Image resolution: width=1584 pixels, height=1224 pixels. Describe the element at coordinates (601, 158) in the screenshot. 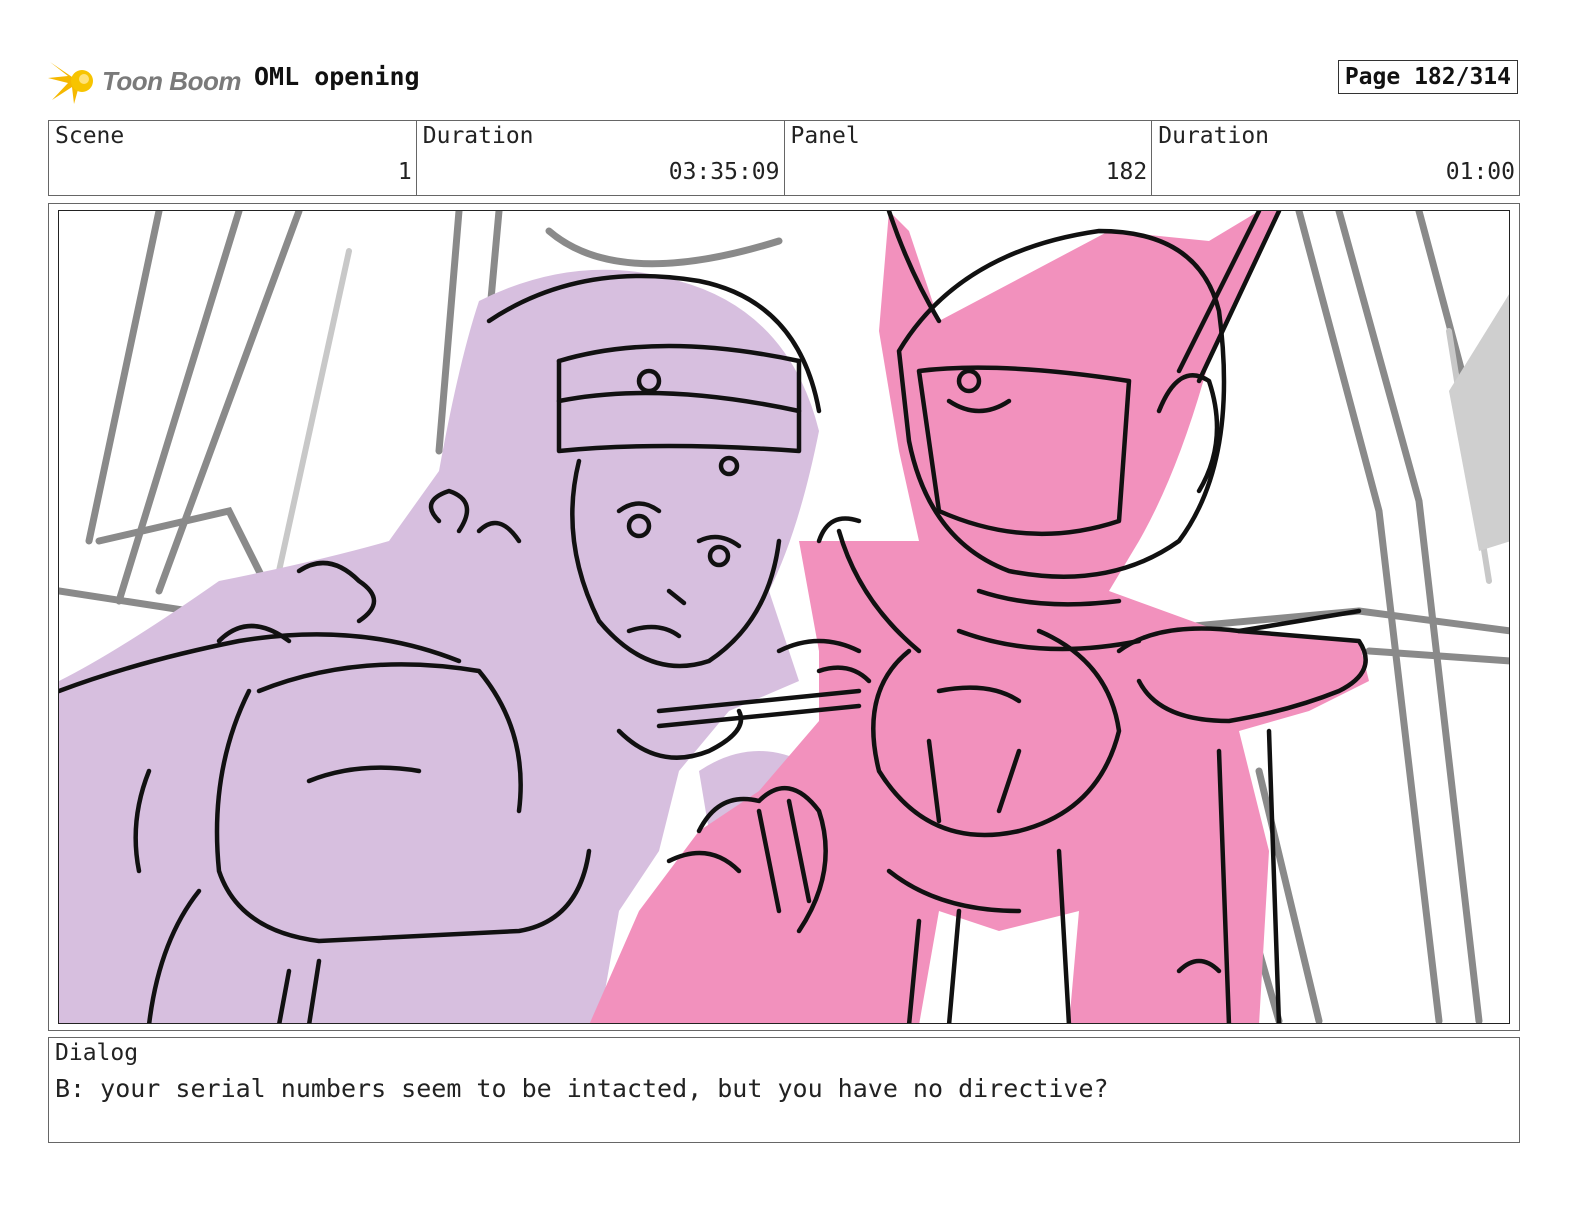

I see `scene-duration-cell: Duration 03:35:09` at that location.